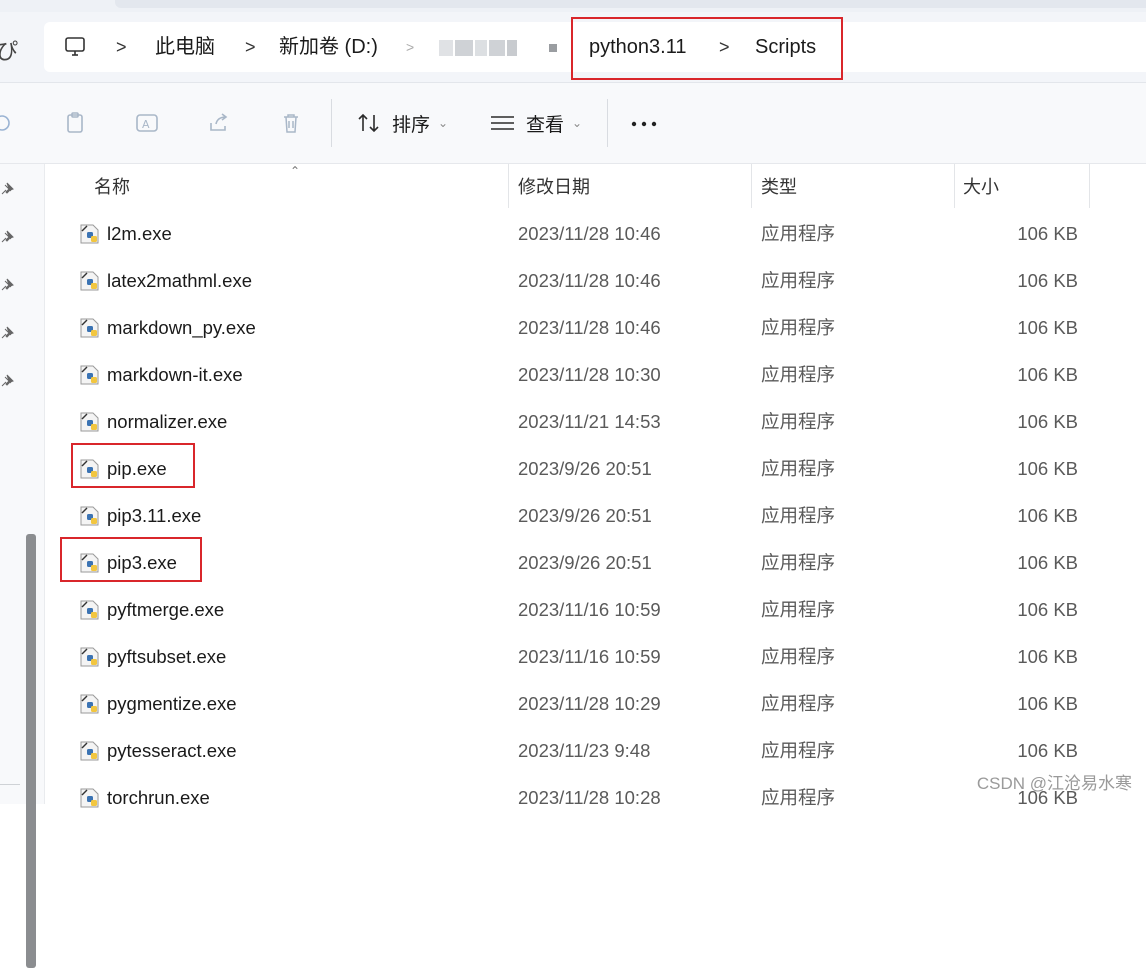  Describe the element at coordinates (589, 280) in the screenshot. I see `file-modified-date: 2023/11/28 10:46` at that location.